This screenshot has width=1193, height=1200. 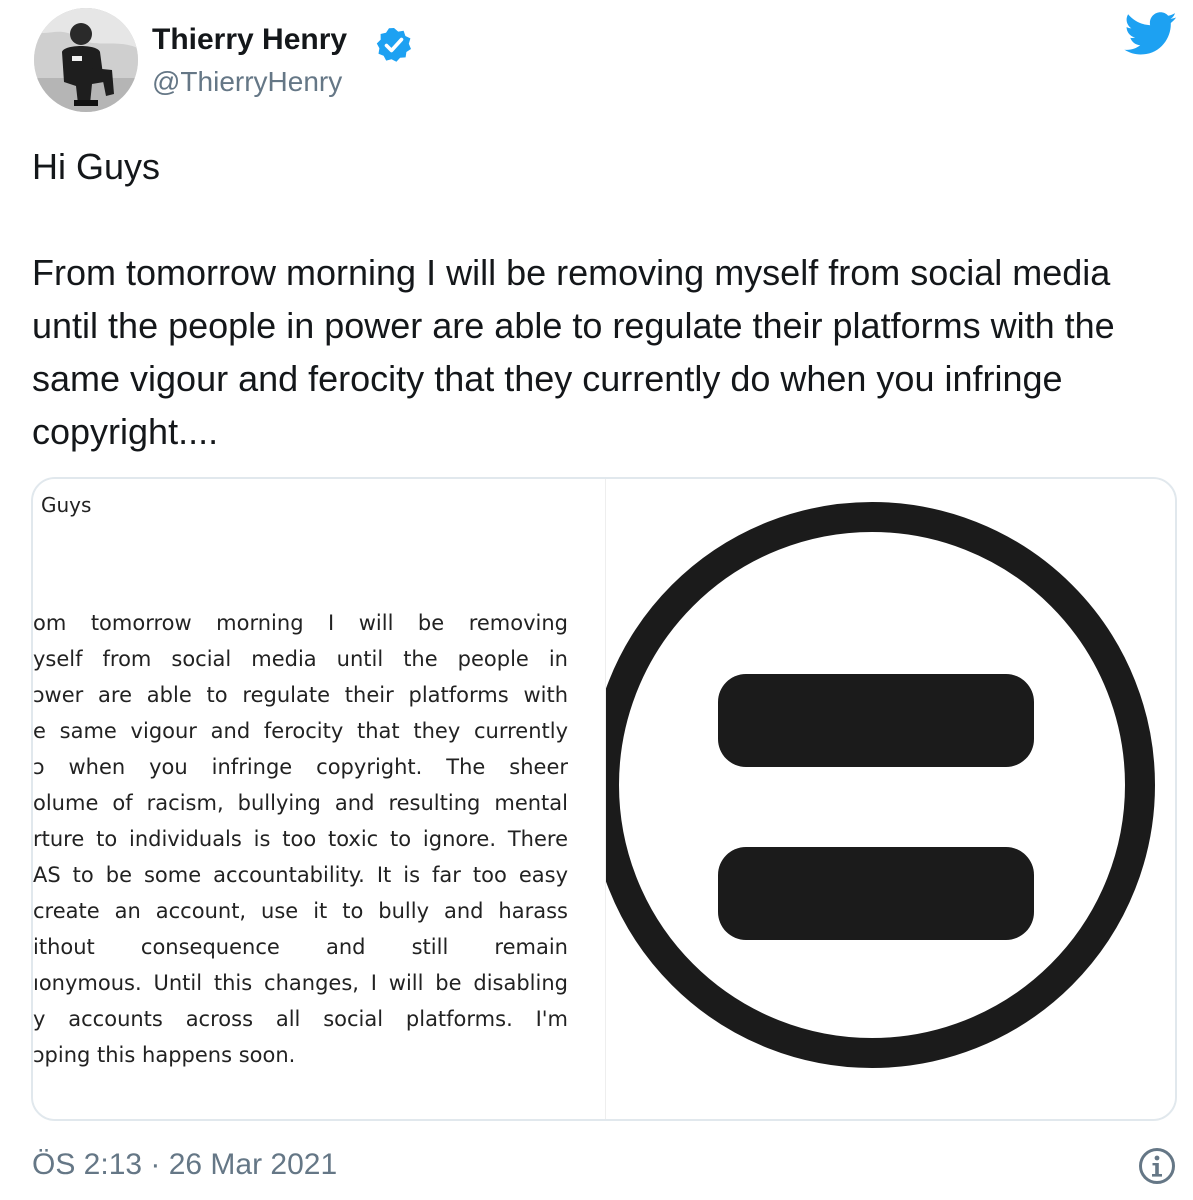 What do you see at coordinates (66, 505) in the screenshot?
I see `letter-greeting: Guys` at bounding box center [66, 505].